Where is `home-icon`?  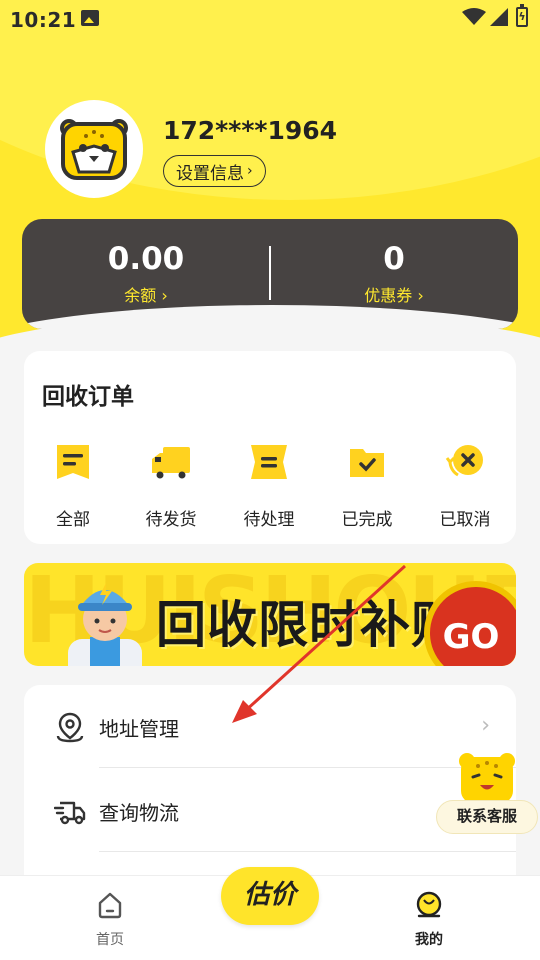 home-icon is located at coordinates (110, 905).